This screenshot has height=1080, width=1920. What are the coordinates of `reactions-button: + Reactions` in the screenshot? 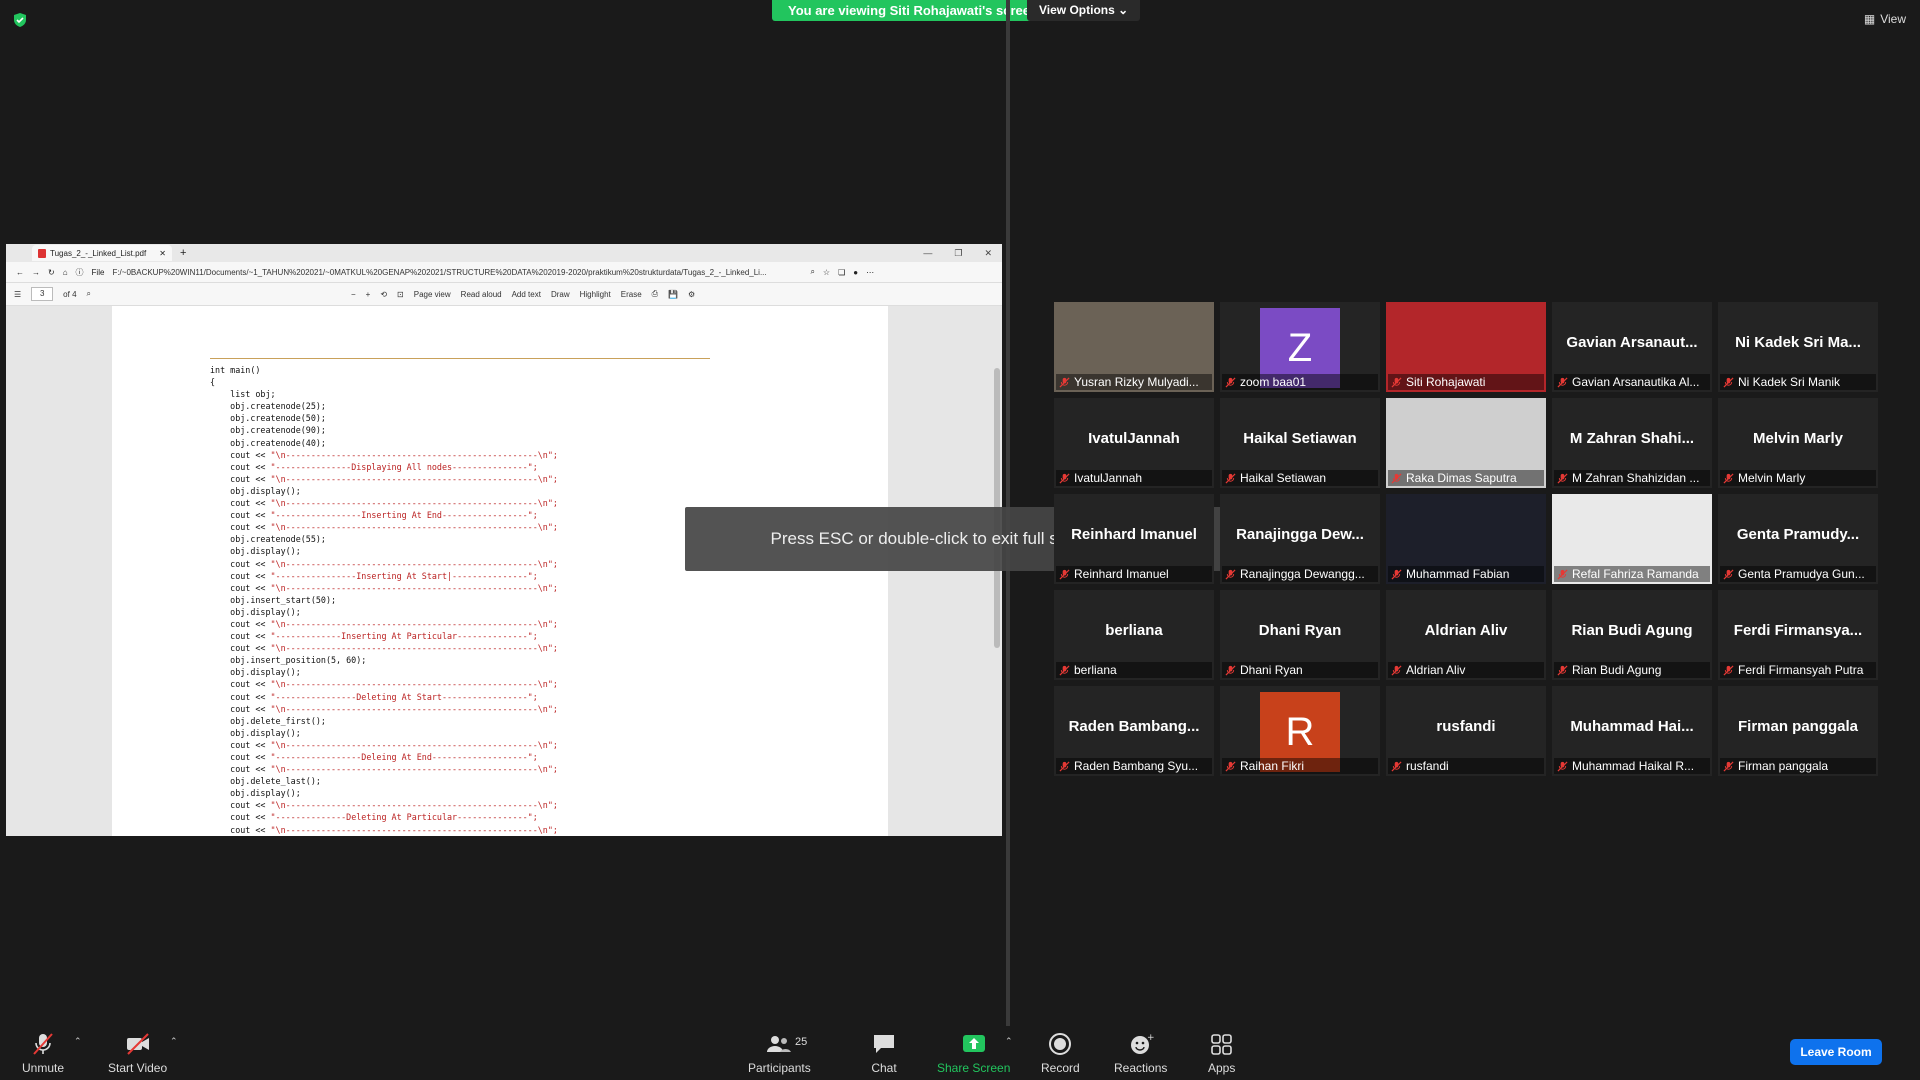 It's located at (1140, 1053).